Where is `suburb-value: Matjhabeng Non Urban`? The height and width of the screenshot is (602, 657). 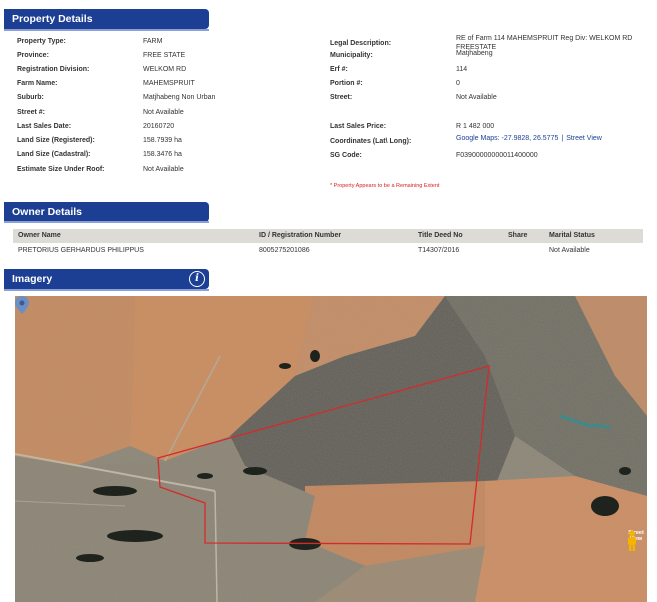 suburb-value: Matjhabeng Non Urban is located at coordinates (179, 97).